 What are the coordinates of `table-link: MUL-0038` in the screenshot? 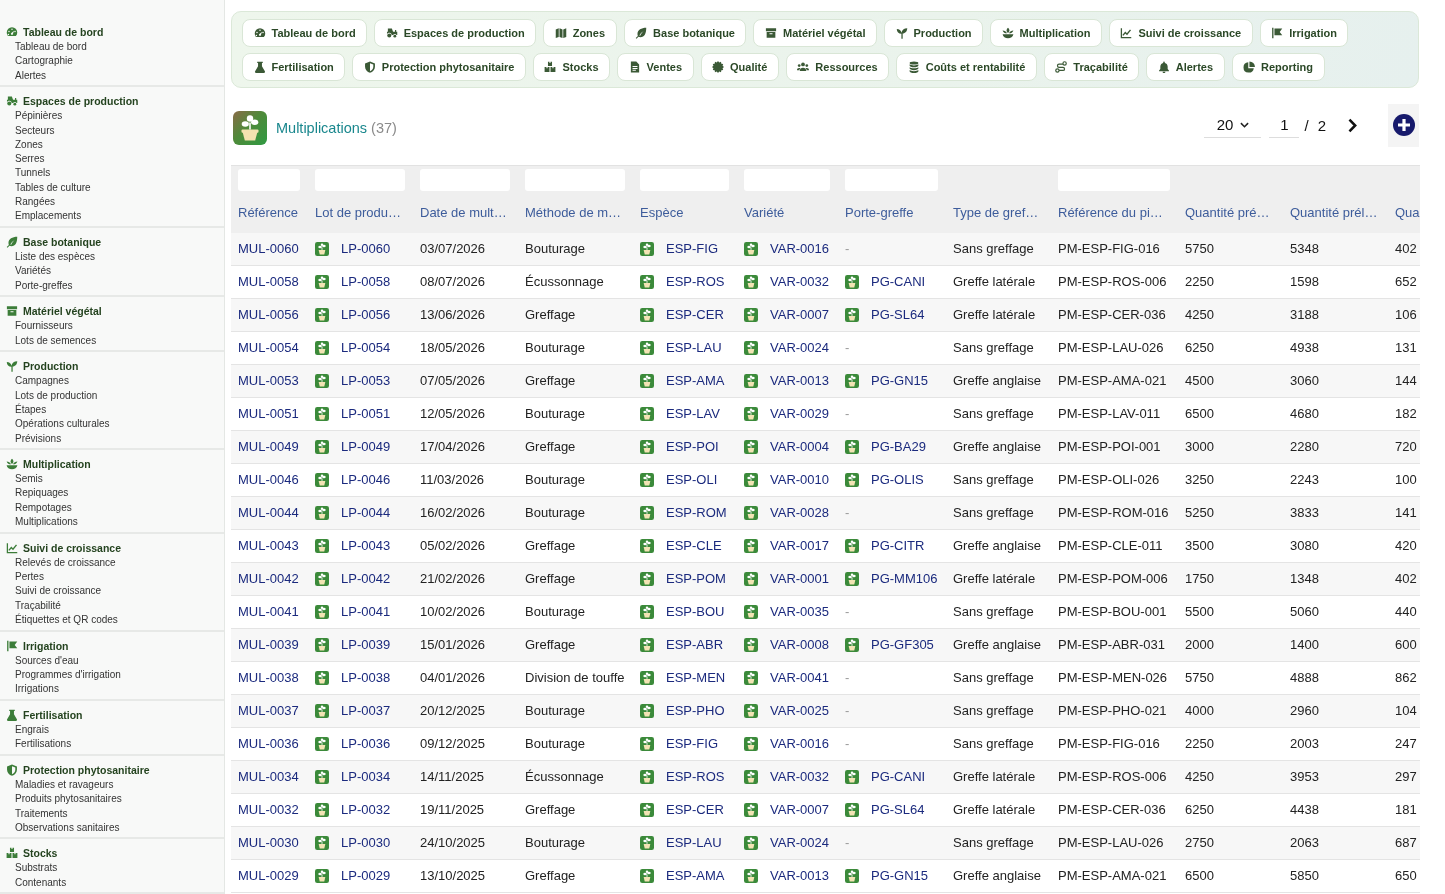 It's located at (268, 677).